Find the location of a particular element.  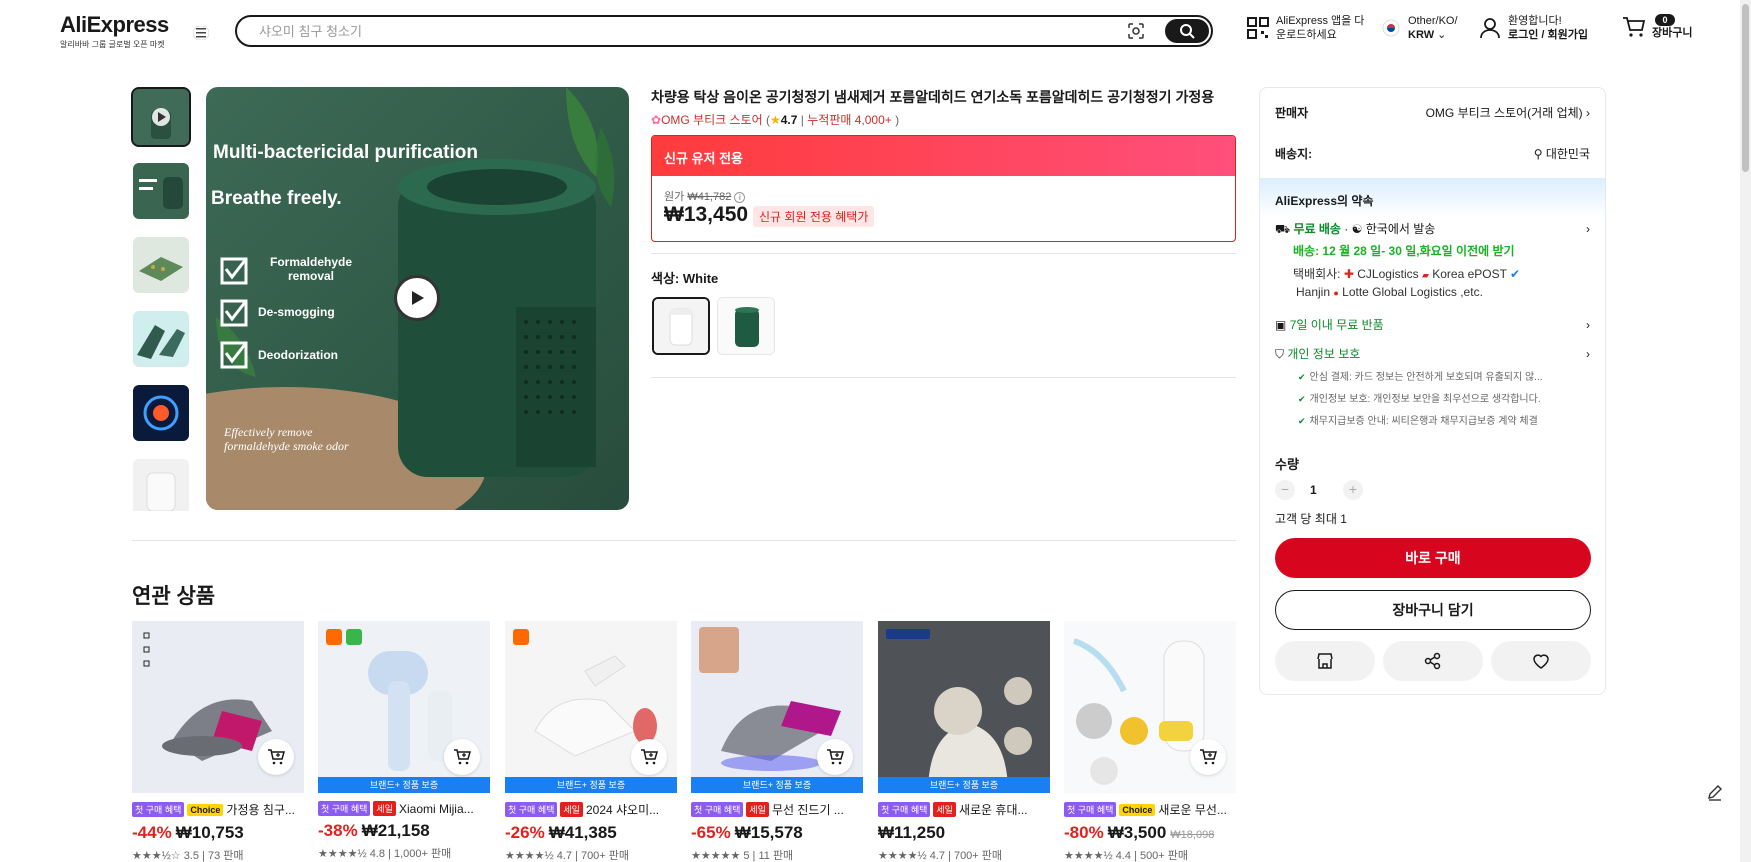

swatch-green is located at coordinates (746, 326).